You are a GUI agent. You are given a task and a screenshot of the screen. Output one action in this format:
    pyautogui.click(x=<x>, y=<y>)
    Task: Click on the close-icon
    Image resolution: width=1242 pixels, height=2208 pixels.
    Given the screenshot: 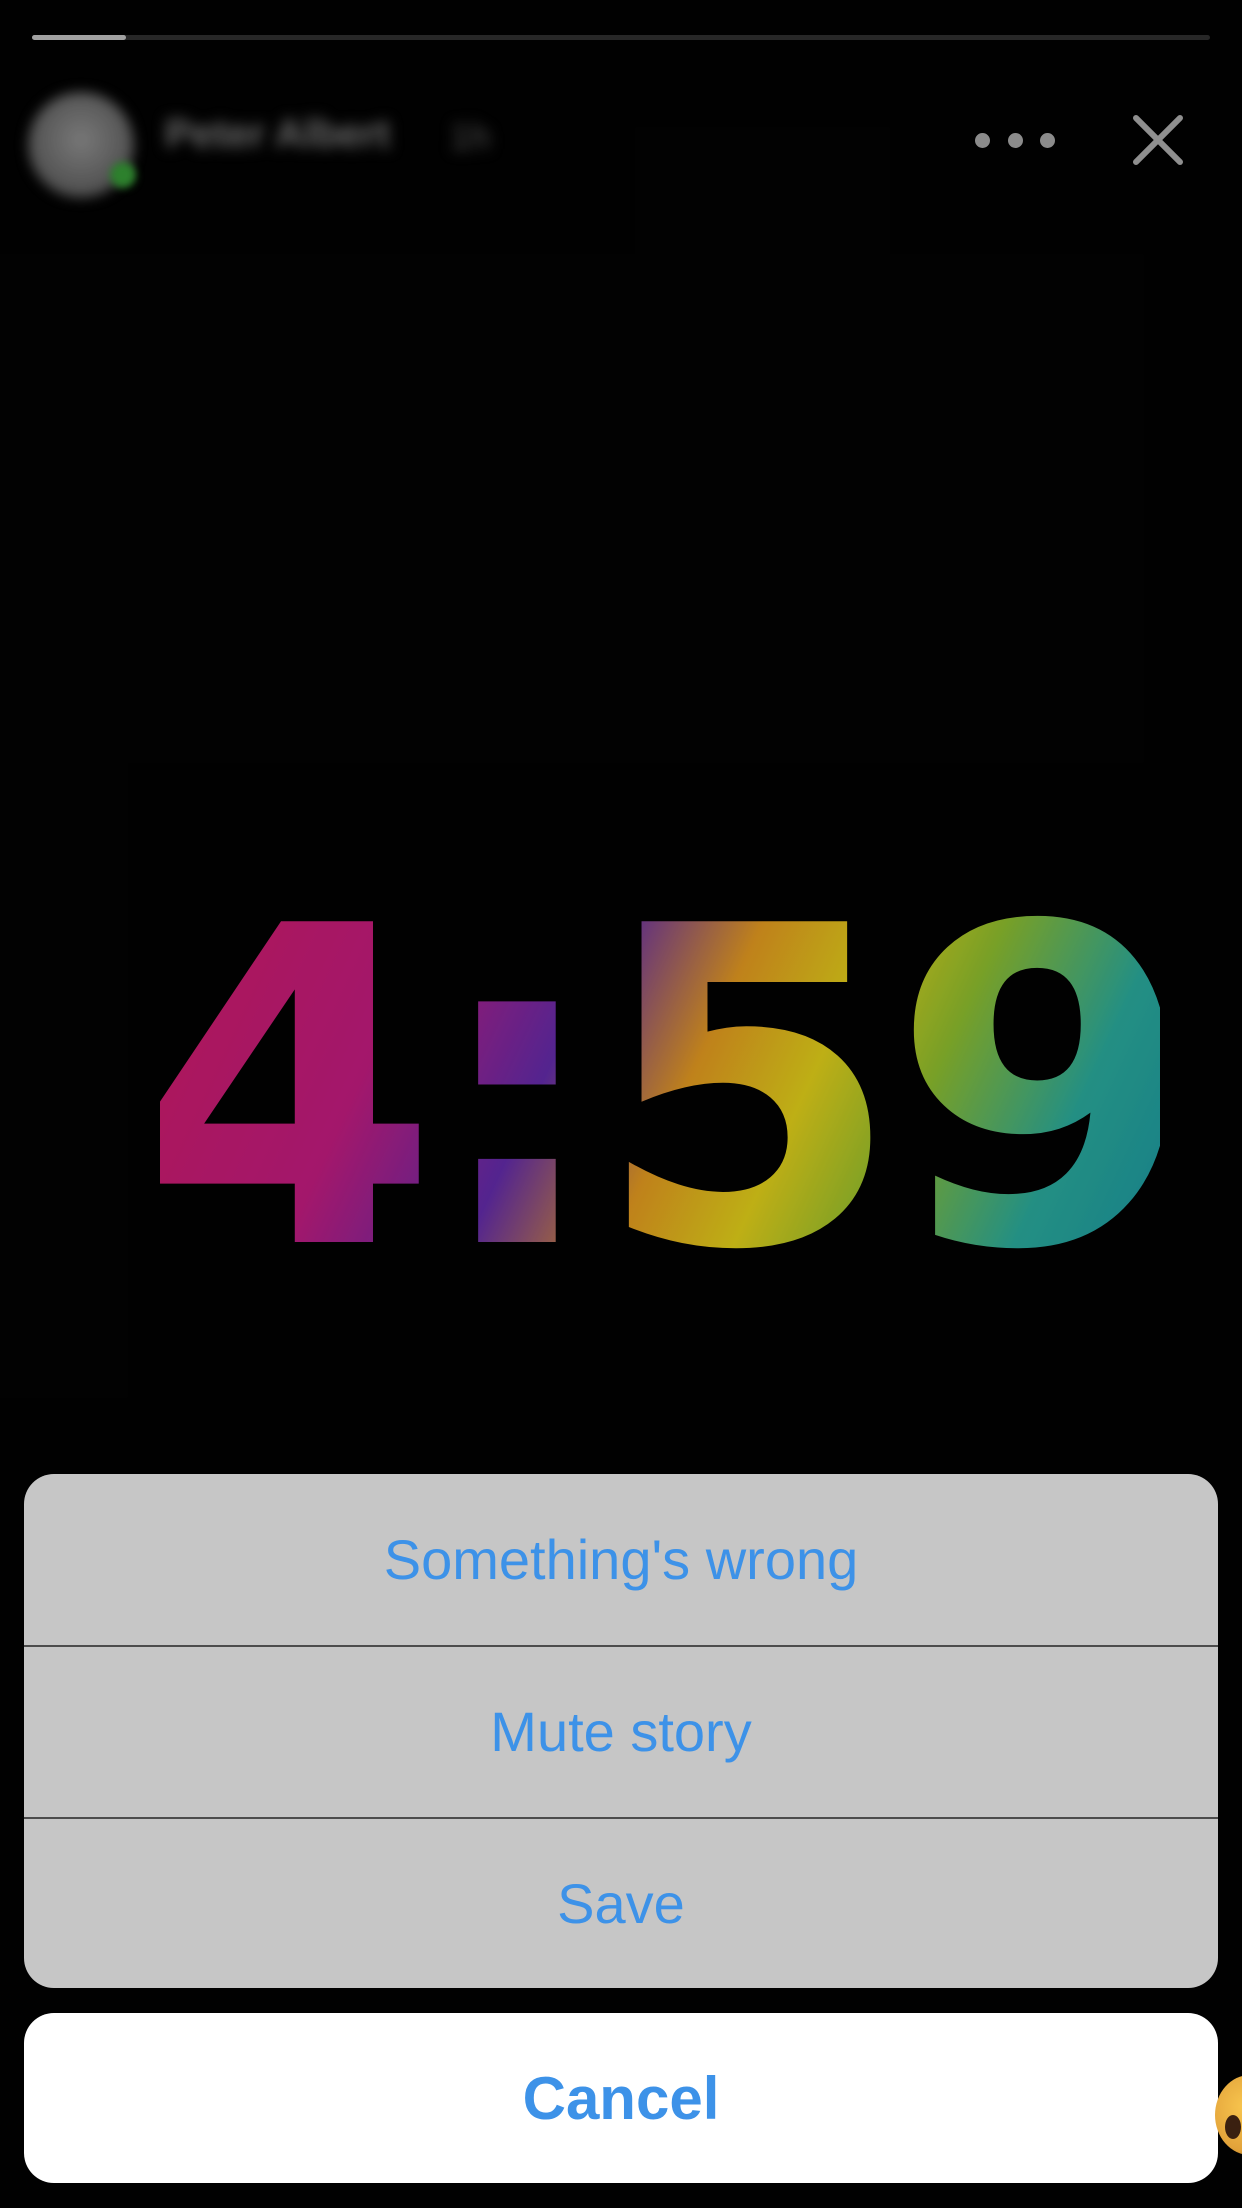 What is the action you would take?
    pyautogui.click(x=1158, y=140)
    